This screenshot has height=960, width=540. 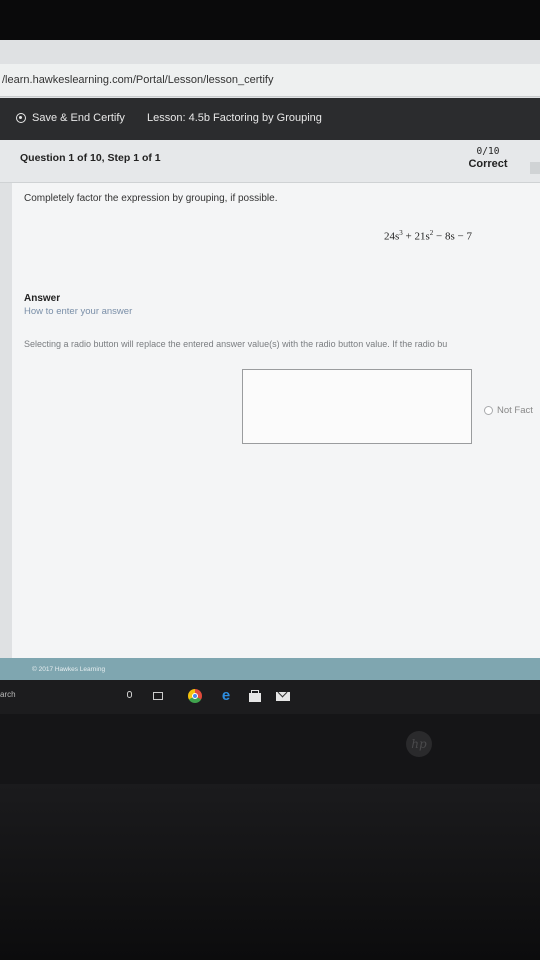 I want to click on score-badge: 0/10 Correct, so click(x=488, y=158).